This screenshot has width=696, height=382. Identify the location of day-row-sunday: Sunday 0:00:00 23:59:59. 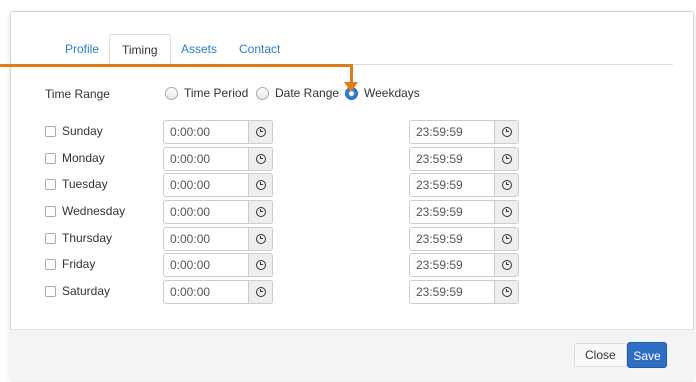
(348, 133).